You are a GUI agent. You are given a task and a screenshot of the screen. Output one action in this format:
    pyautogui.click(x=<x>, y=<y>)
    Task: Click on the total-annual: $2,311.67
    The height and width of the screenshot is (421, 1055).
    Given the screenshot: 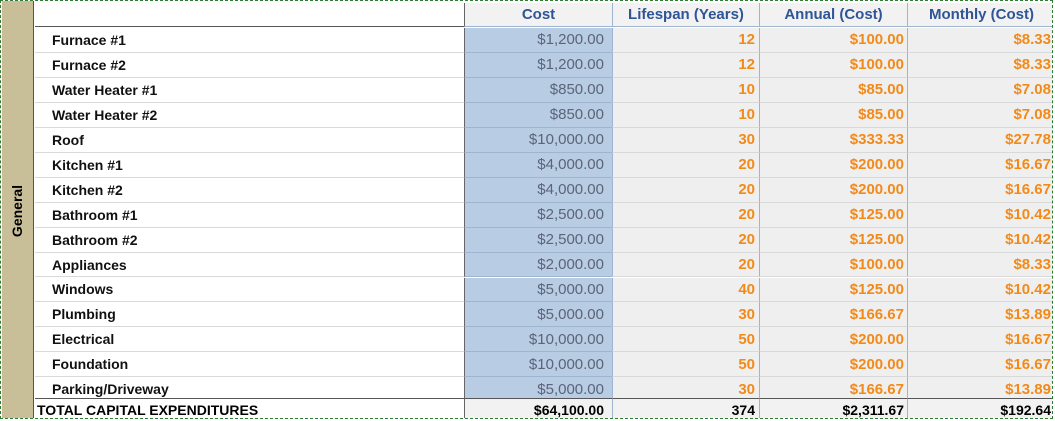 What is the action you would take?
    pyautogui.click(x=833, y=408)
    